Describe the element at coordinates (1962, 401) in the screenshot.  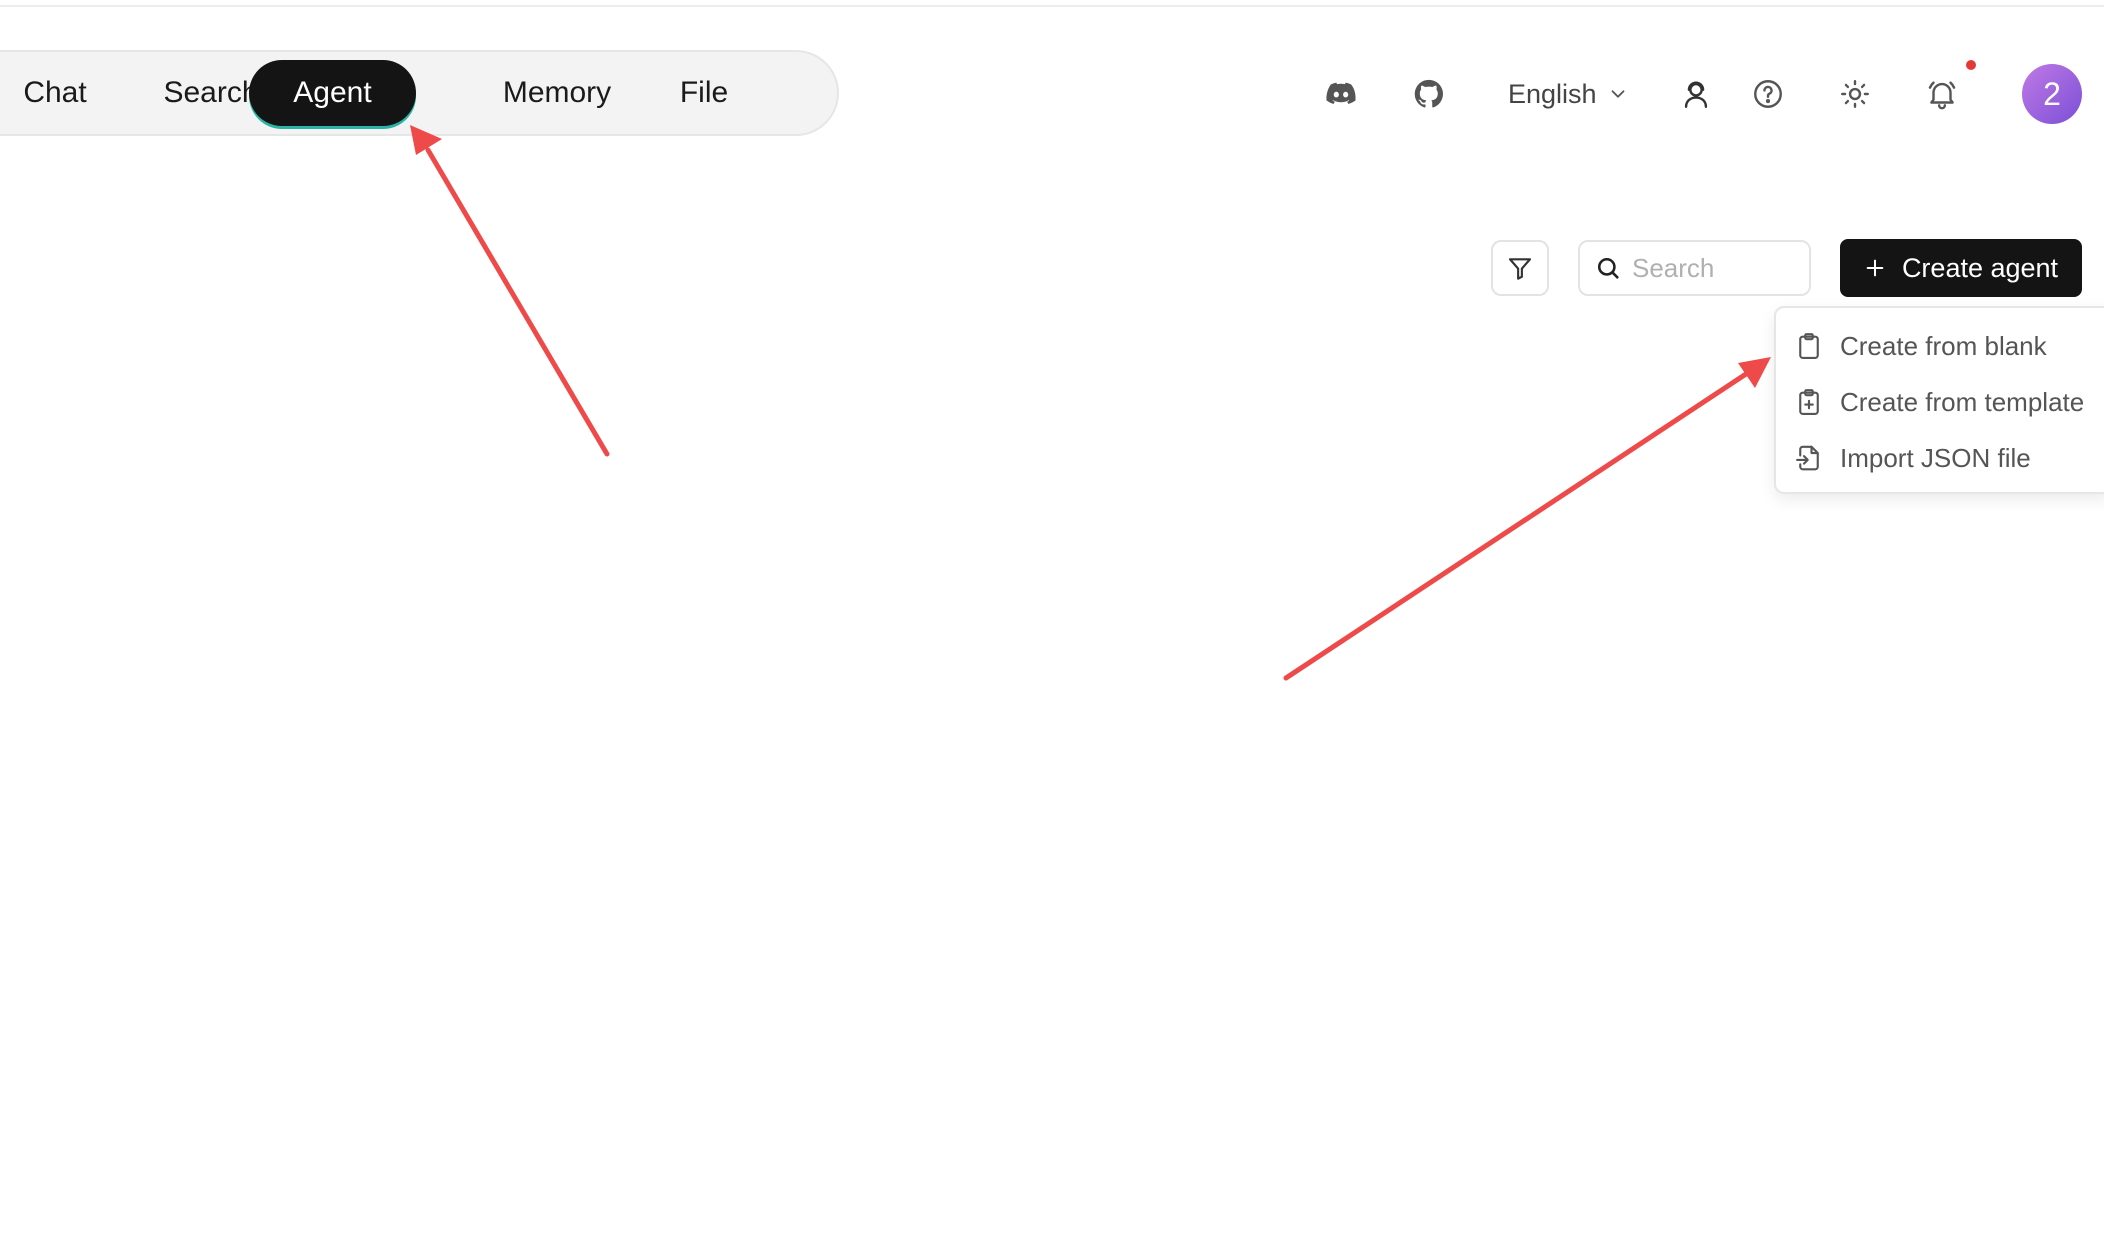
I see `menu-item-label: Create from template` at that location.